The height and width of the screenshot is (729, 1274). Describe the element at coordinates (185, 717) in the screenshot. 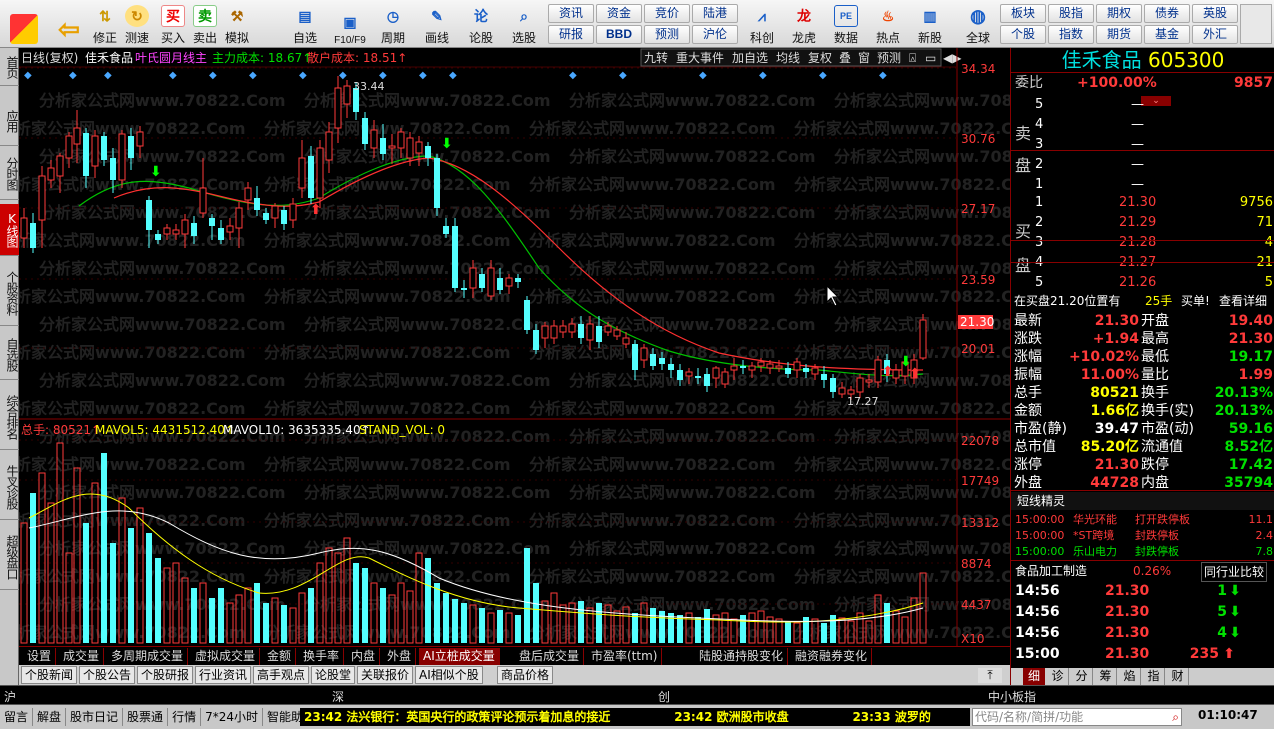

I see `status-item: 行情` at that location.